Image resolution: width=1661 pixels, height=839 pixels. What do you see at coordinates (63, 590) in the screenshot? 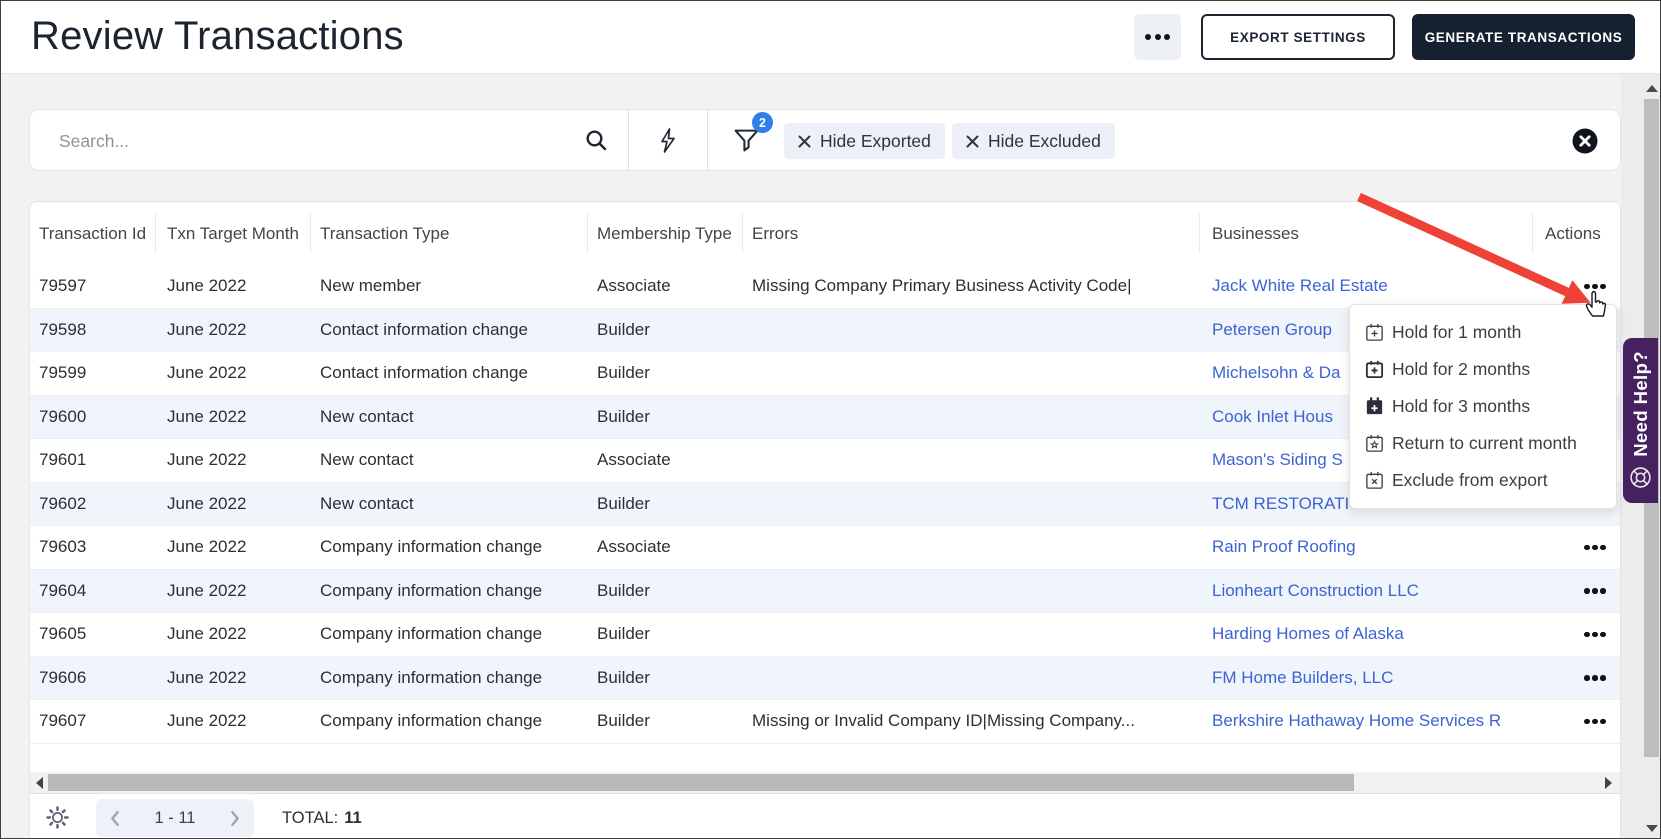
I see `cell-transaction-id: 79604` at bounding box center [63, 590].